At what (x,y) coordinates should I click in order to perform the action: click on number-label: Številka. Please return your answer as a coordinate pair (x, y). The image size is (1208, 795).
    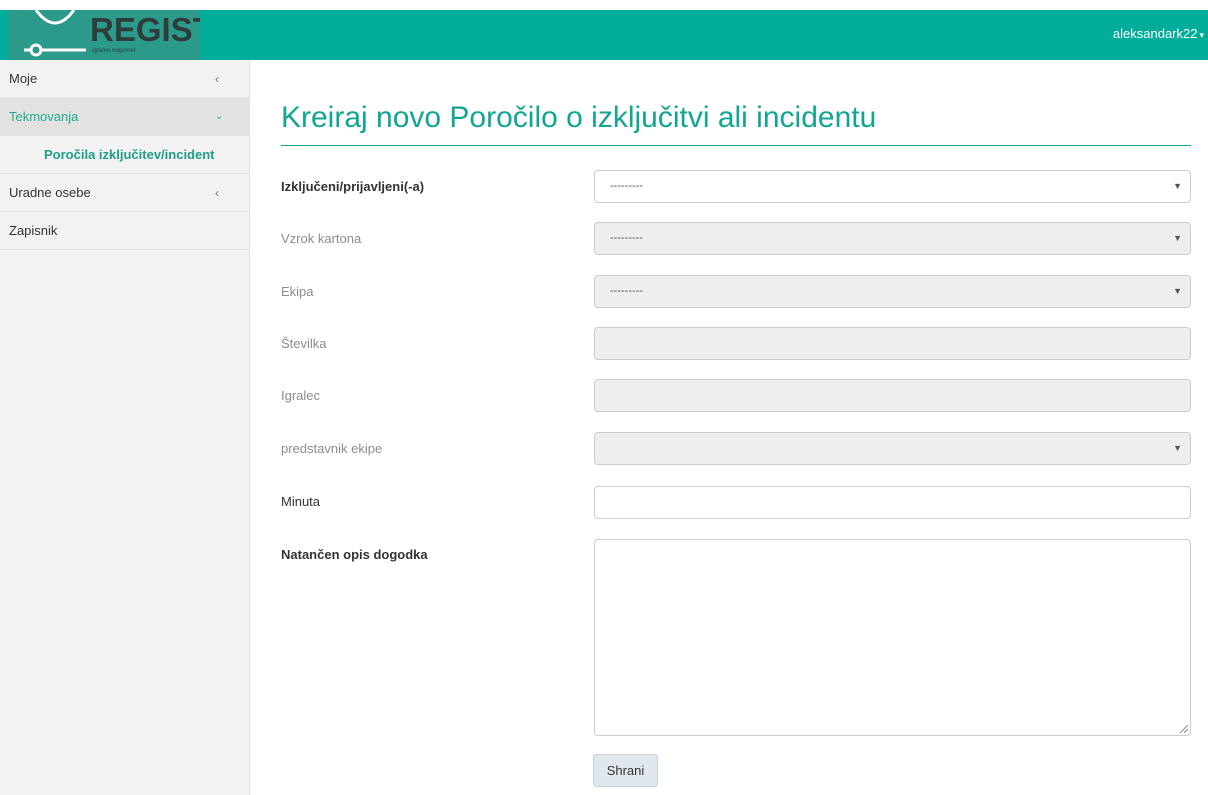
    Looking at the image, I should click on (304, 343).